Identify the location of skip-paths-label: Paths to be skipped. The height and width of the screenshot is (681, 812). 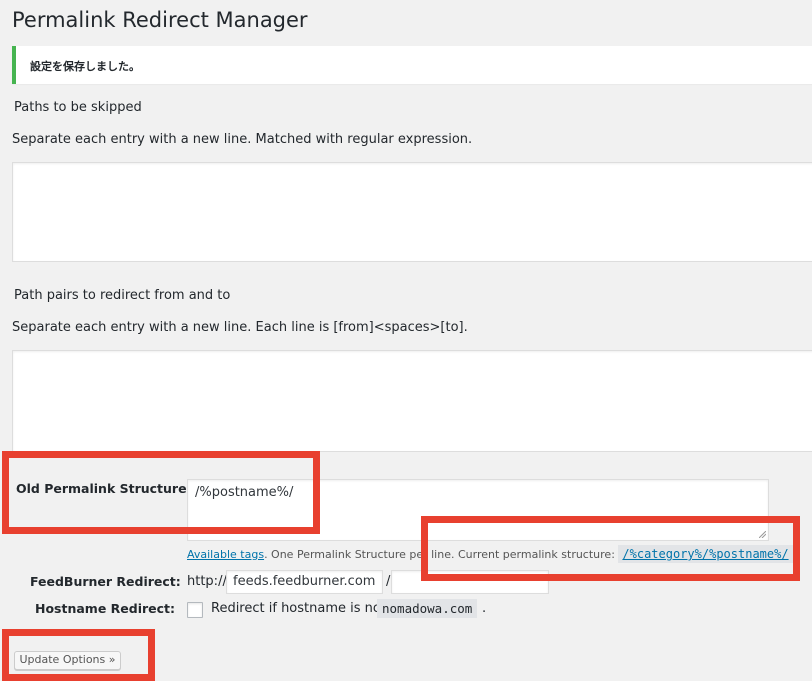
(78, 107).